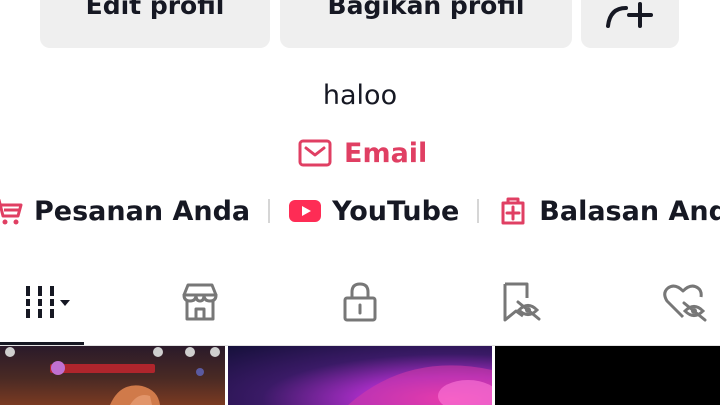  I want to click on edit-profile-label: Edit profil, so click(155, 10).